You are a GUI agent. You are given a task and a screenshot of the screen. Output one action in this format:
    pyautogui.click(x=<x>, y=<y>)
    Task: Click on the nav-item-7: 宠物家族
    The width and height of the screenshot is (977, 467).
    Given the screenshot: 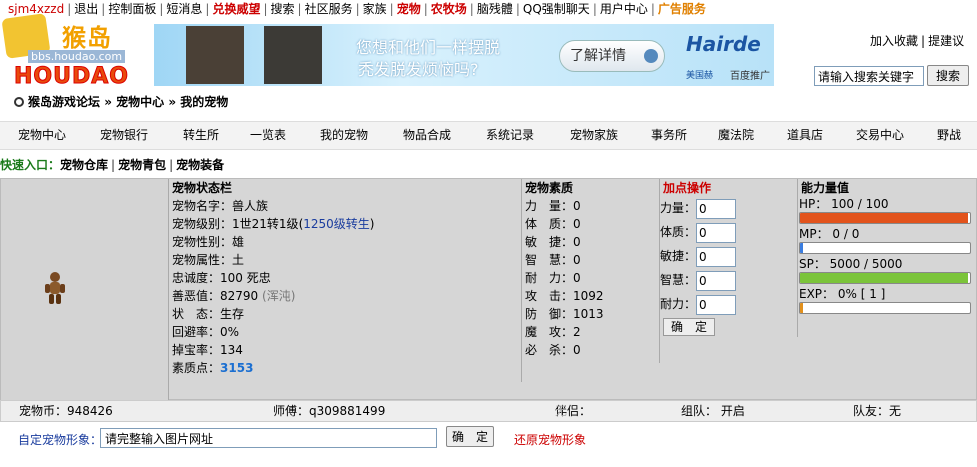 What is the action you would take?
    pyautogui.click(x=594, y=135)
    